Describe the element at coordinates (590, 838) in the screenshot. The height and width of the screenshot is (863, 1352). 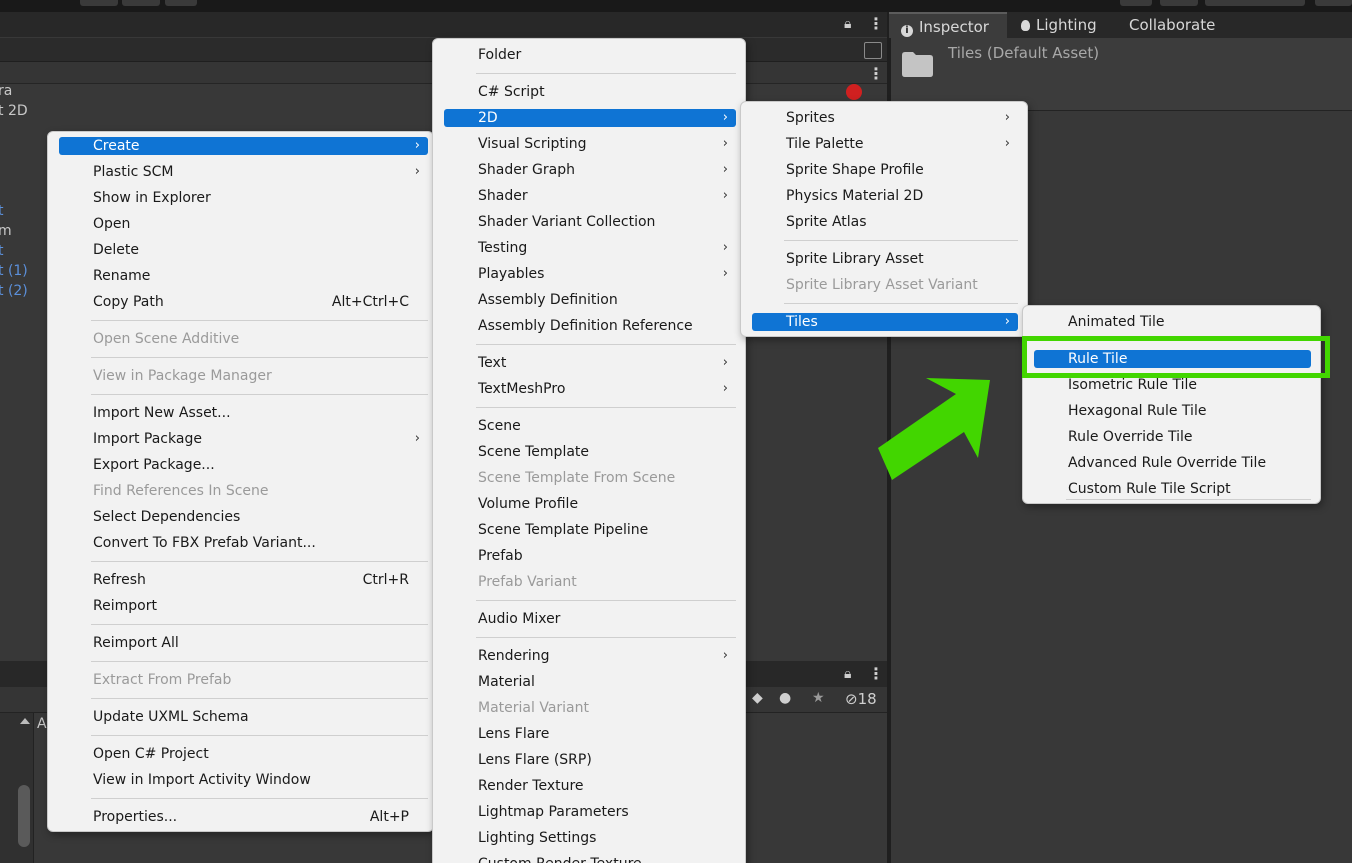
I see `menu-item-lighting-settings: Lighting Settings` at that location.